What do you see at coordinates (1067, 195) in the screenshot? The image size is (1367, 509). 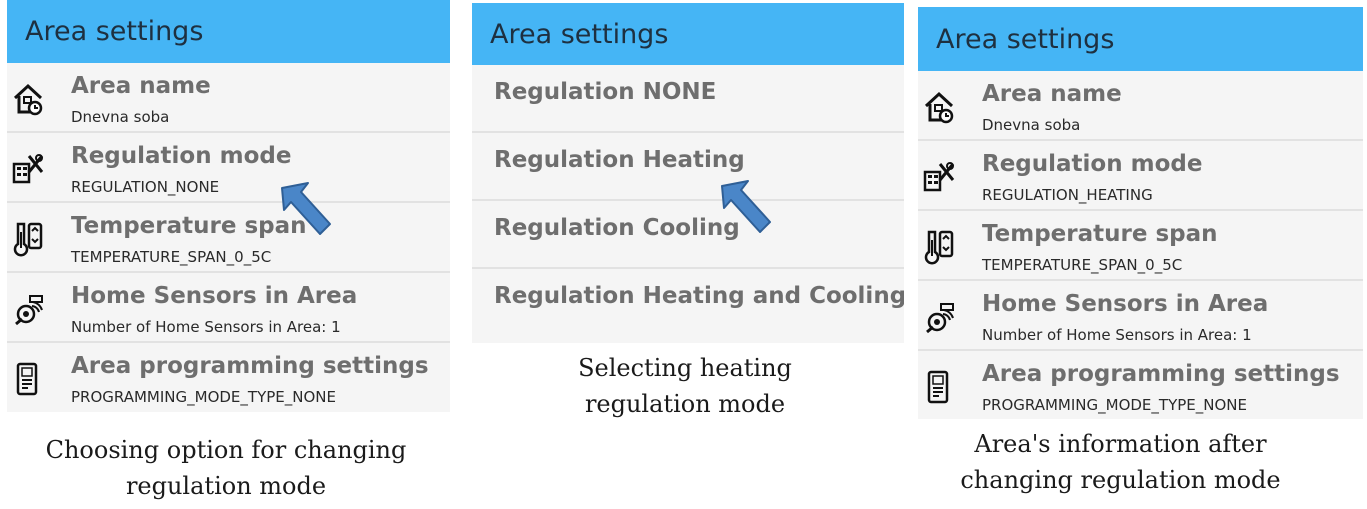 I see `row-subtitle: REGULATION_HEATING` at bounding box center [1067, 195].